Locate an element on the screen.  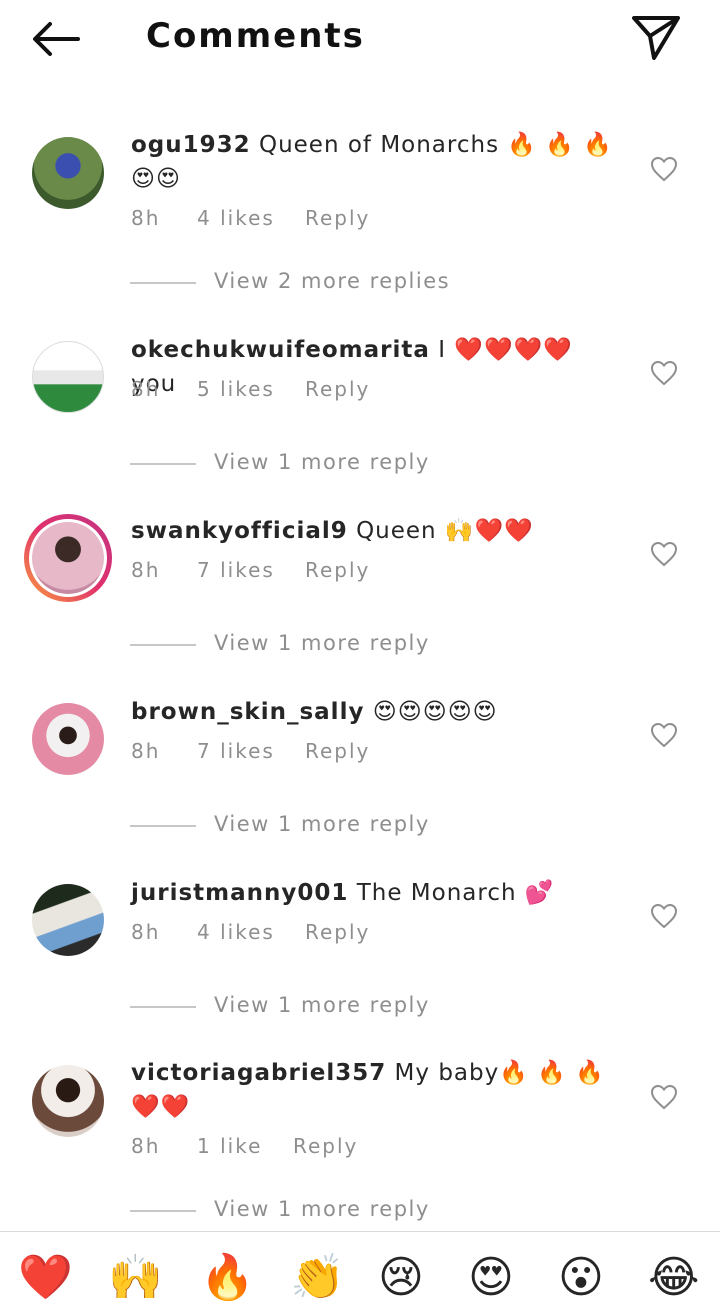
view-replies-text: View 2 more replies is located at coordinates (332, 281).